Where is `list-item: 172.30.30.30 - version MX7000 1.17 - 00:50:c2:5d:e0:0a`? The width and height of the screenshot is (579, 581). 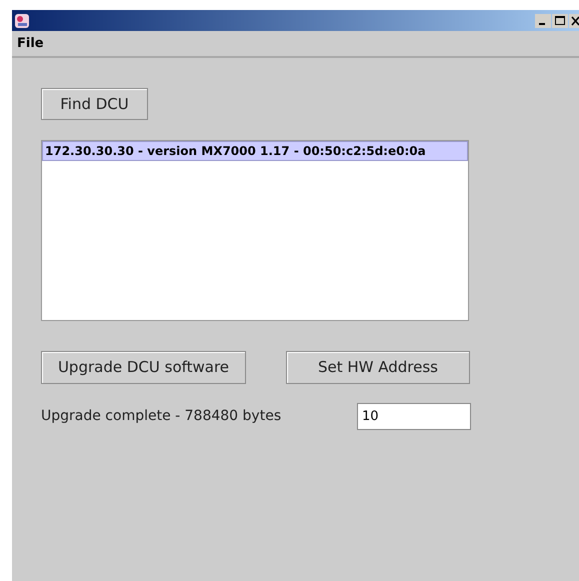 list-item: 172.30.30.30 - version MX7000 1.17 - 00:50:c2:5d:e0:0a is located at coordinates (255, 151).